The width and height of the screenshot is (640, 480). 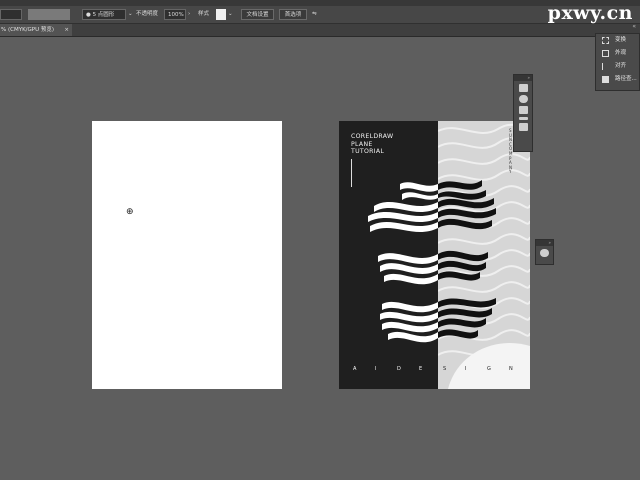 I want to click on align-label: 对齐, so click(x=621, y=66).